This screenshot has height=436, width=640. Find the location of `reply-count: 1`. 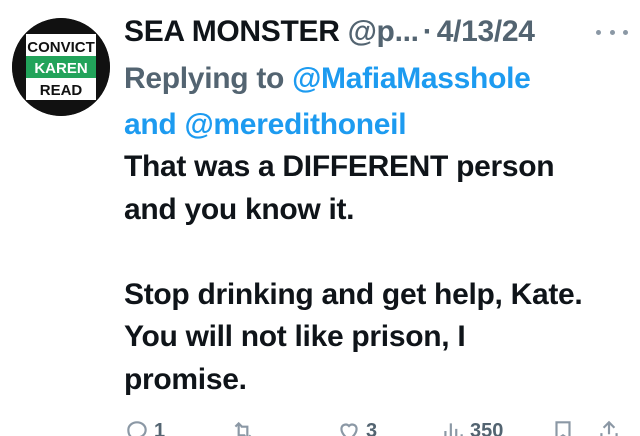

reply-count: 1 is located at coordinates (160, 428).